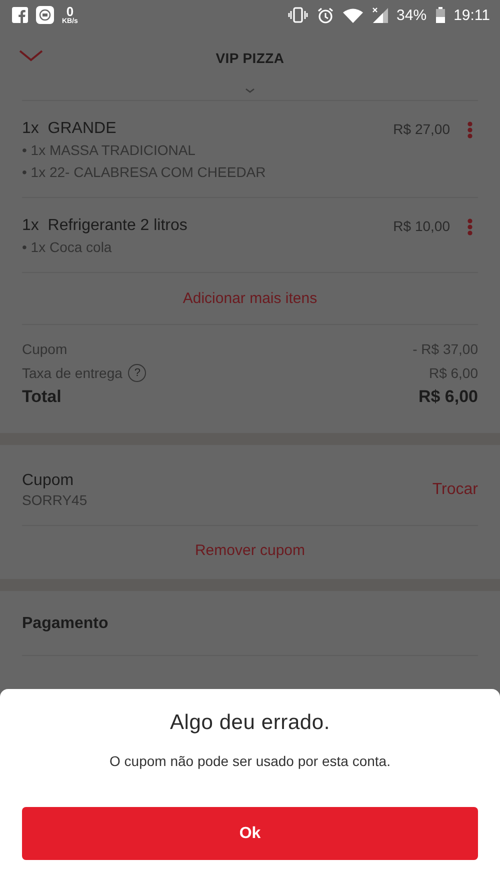 The width and height of the screenshot is (500, 889). Describe the element at coordinates (411, 15) in the screenshot. I see `battery-percent: 34%` at that location.